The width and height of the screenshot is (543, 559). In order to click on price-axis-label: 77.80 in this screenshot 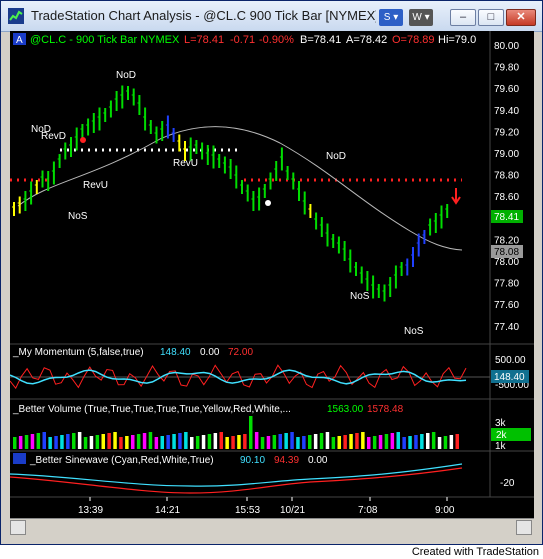, I will do `click(506, 284)`.